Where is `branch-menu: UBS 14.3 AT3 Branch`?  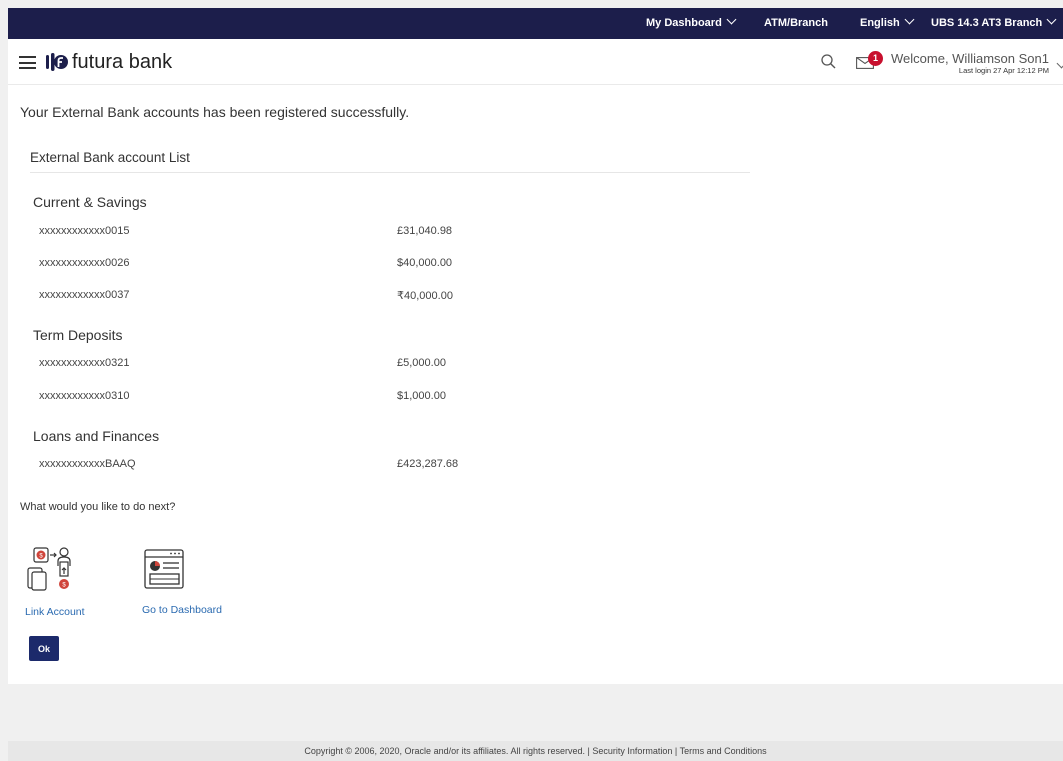
branch-menu: UBS 14.3 AT3 Branch is located at coordinates (994, 21).